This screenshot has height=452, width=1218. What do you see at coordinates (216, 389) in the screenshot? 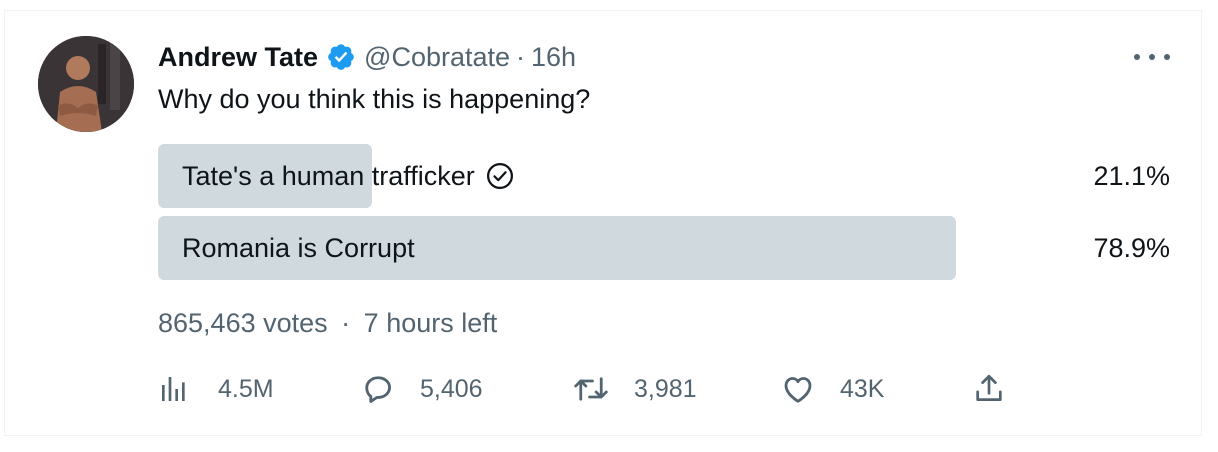
I see `views-button: 4.5M` at bounding box center [216, 389].